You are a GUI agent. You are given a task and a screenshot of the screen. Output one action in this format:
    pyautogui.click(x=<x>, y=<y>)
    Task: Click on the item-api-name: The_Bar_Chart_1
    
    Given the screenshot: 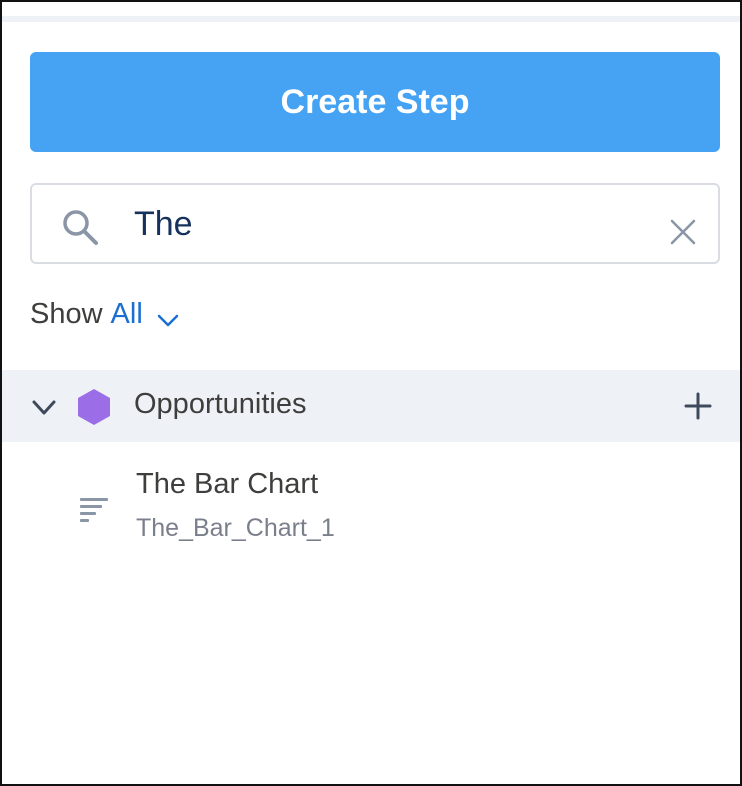 What is the action you would take?
    pyautogui.click(x=235, y=528)
    